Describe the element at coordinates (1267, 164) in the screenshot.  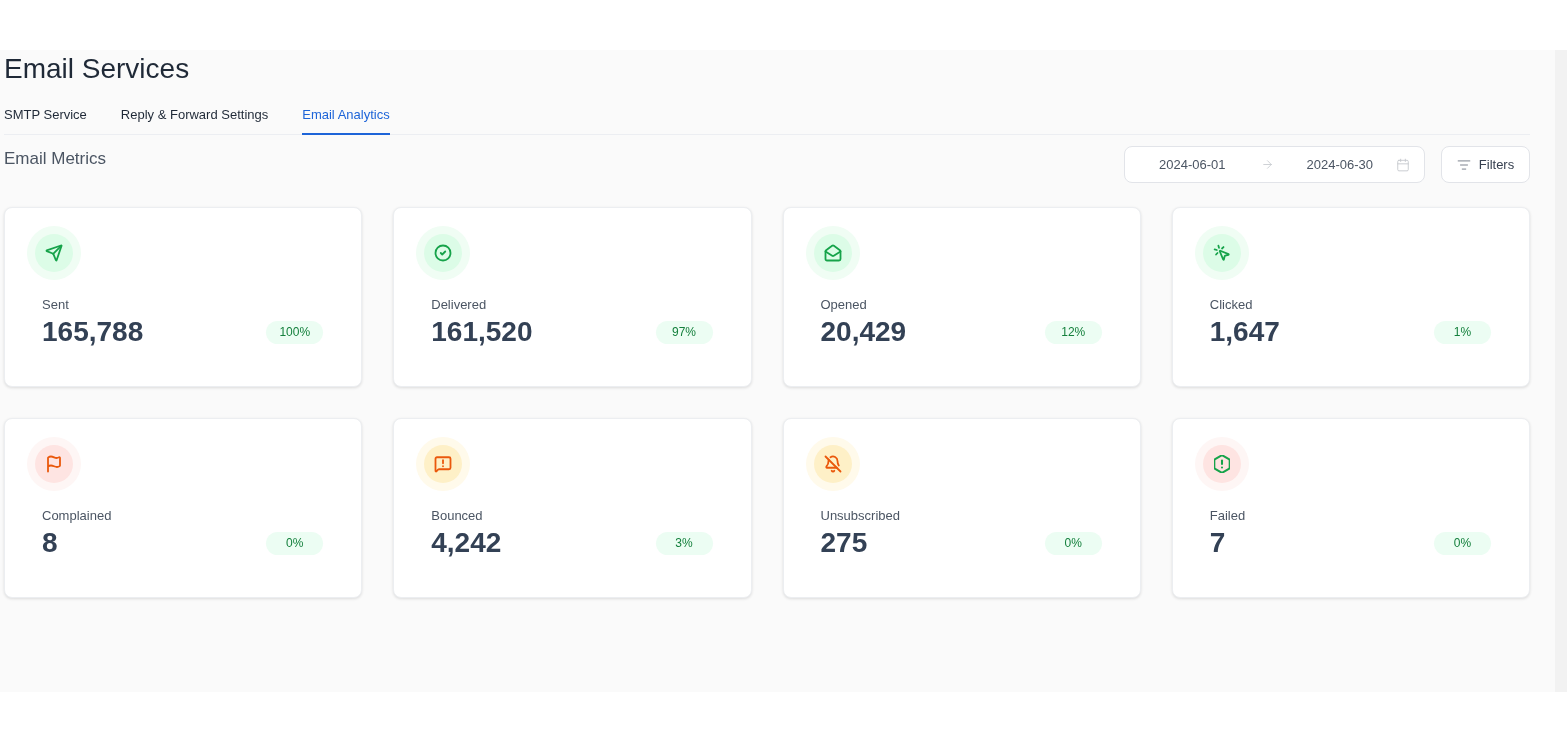
I see `arrow-right-icon` at that location.